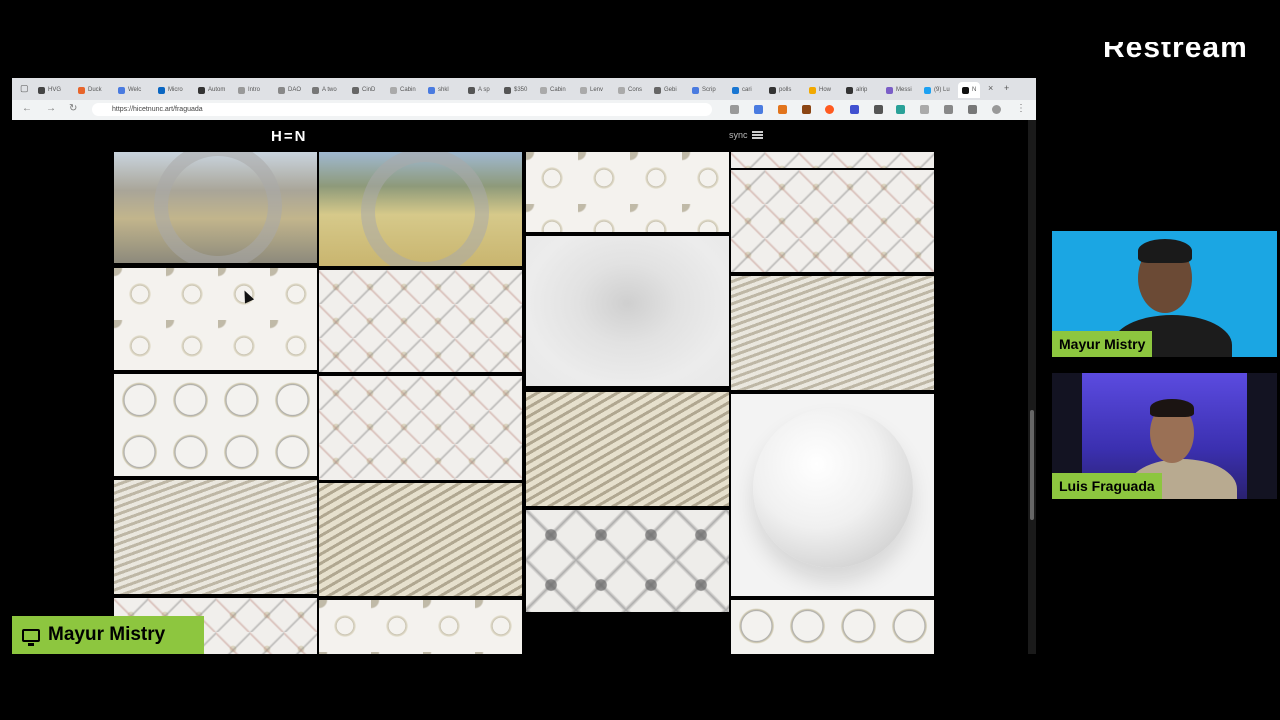  I want to click on tab: How, so click(820, 90).